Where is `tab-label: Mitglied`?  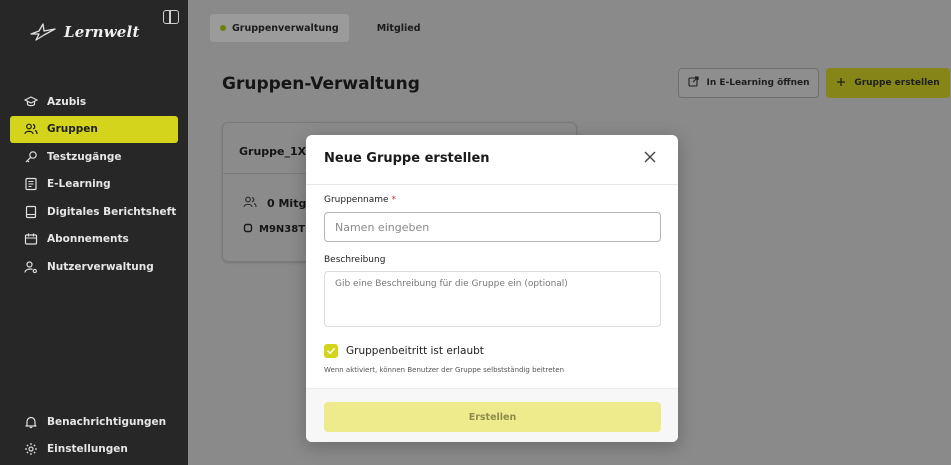 tab-label: Mitglied is located at coordinates (398, 28).